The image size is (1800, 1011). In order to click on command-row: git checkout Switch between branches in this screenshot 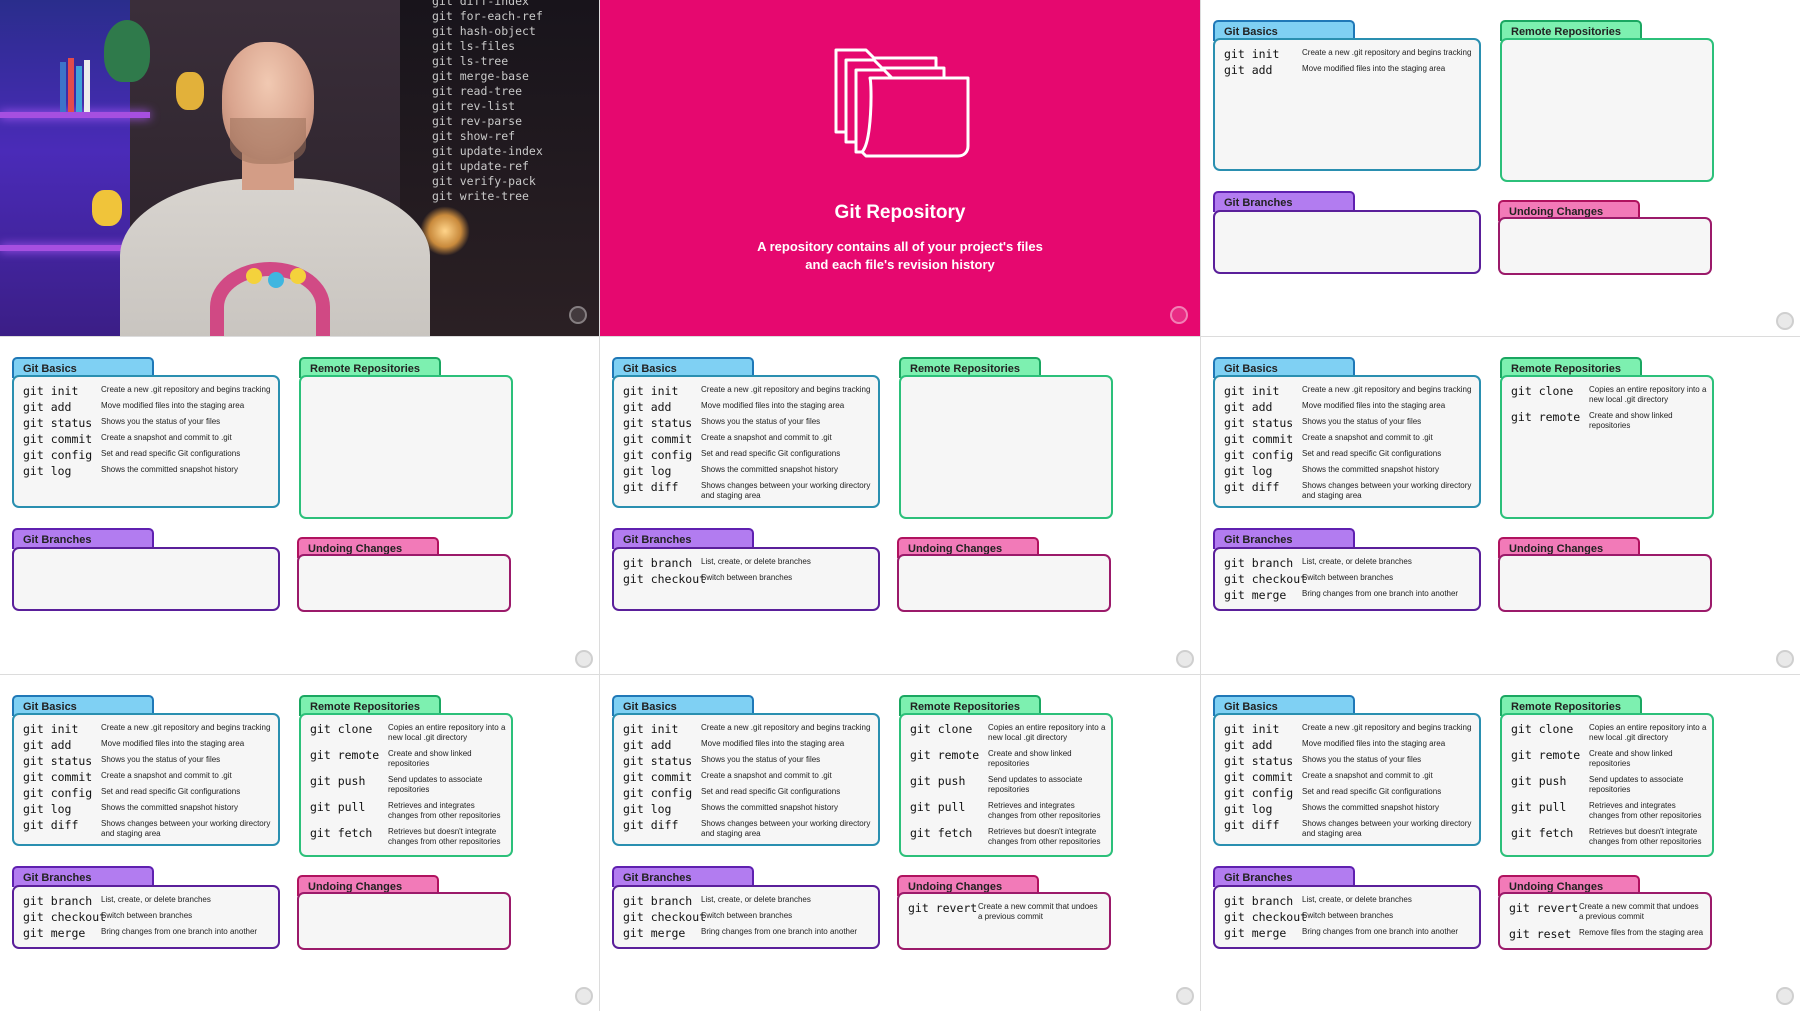, I will do `click(747, 581)`.